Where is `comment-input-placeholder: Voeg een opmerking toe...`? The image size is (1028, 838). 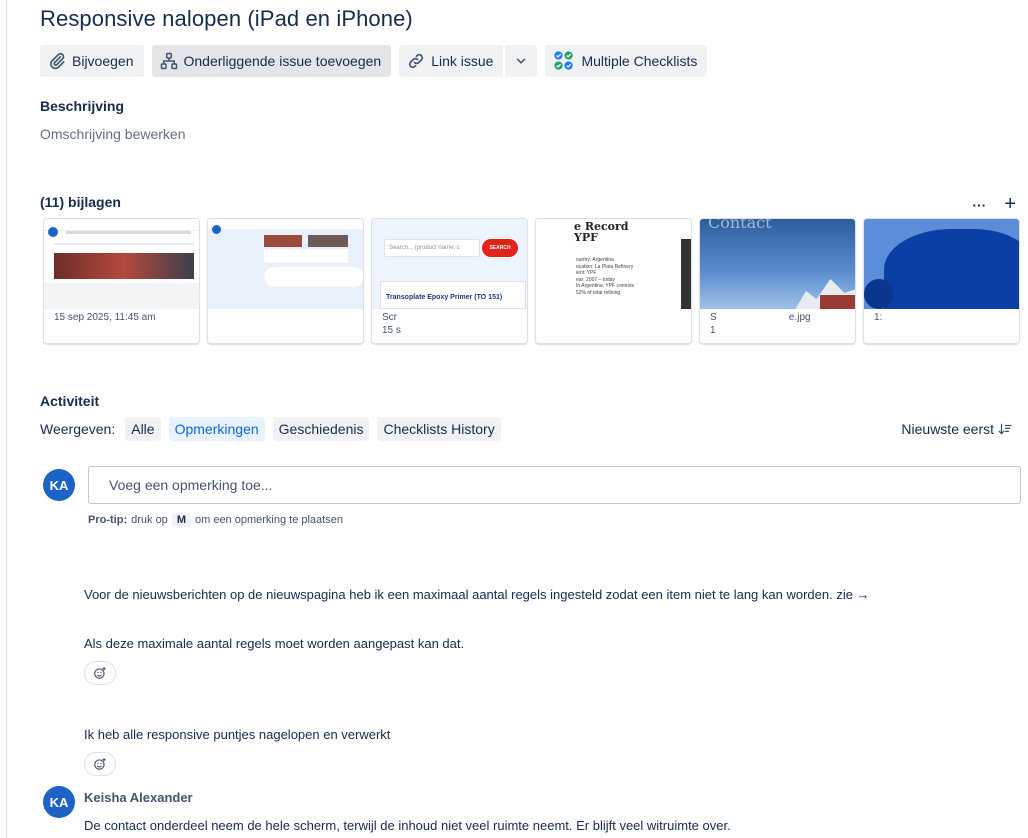 comment-input-placeholder: Voeg een opmerking toe... is located at coordinates (191, 485).